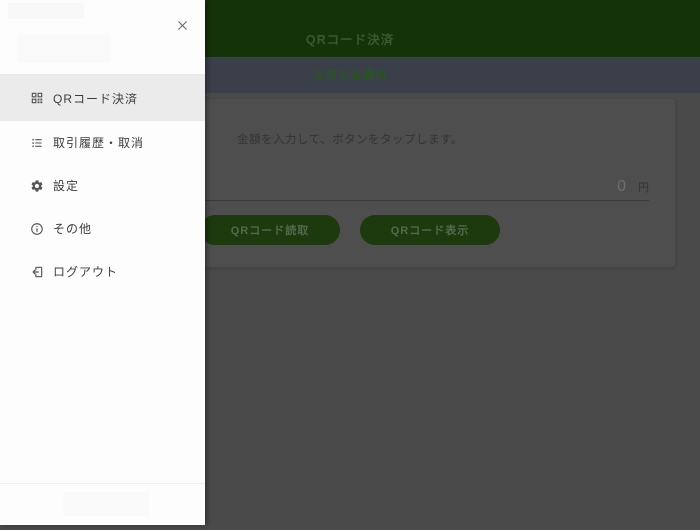  Describe the element at coordinates (64, 49) in the screenshot. I see `merchant-info-placeholder` at that location.